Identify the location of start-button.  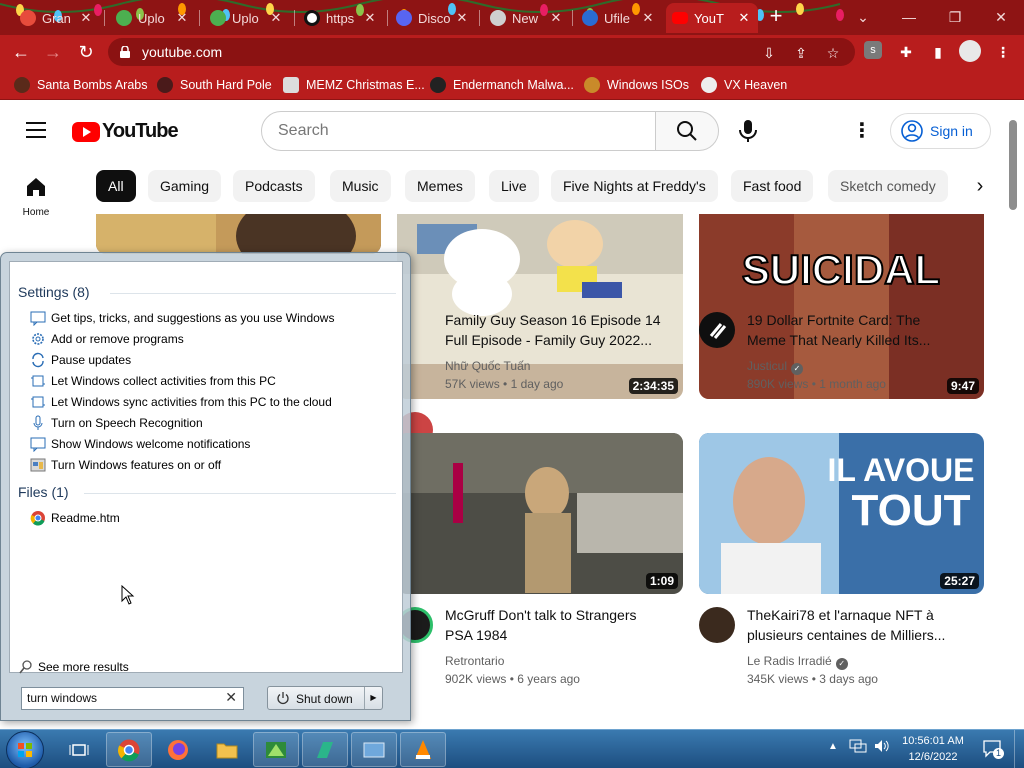
(25, 749).